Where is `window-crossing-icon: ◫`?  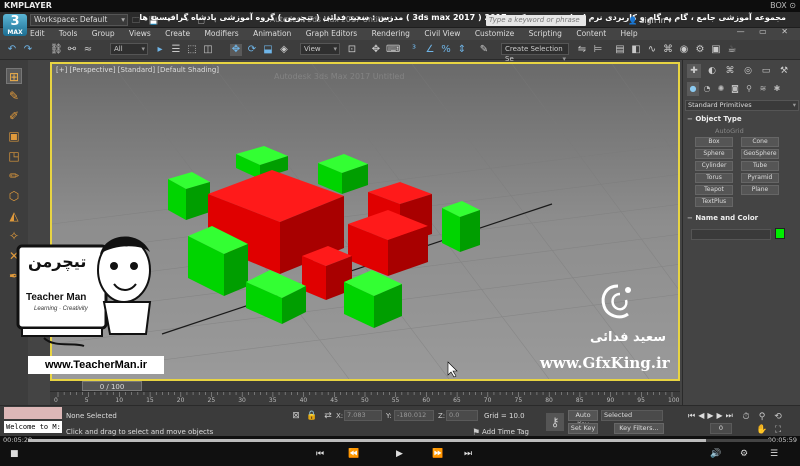
window-crossing-icon: ◫ is located at coordinates (208, 50).